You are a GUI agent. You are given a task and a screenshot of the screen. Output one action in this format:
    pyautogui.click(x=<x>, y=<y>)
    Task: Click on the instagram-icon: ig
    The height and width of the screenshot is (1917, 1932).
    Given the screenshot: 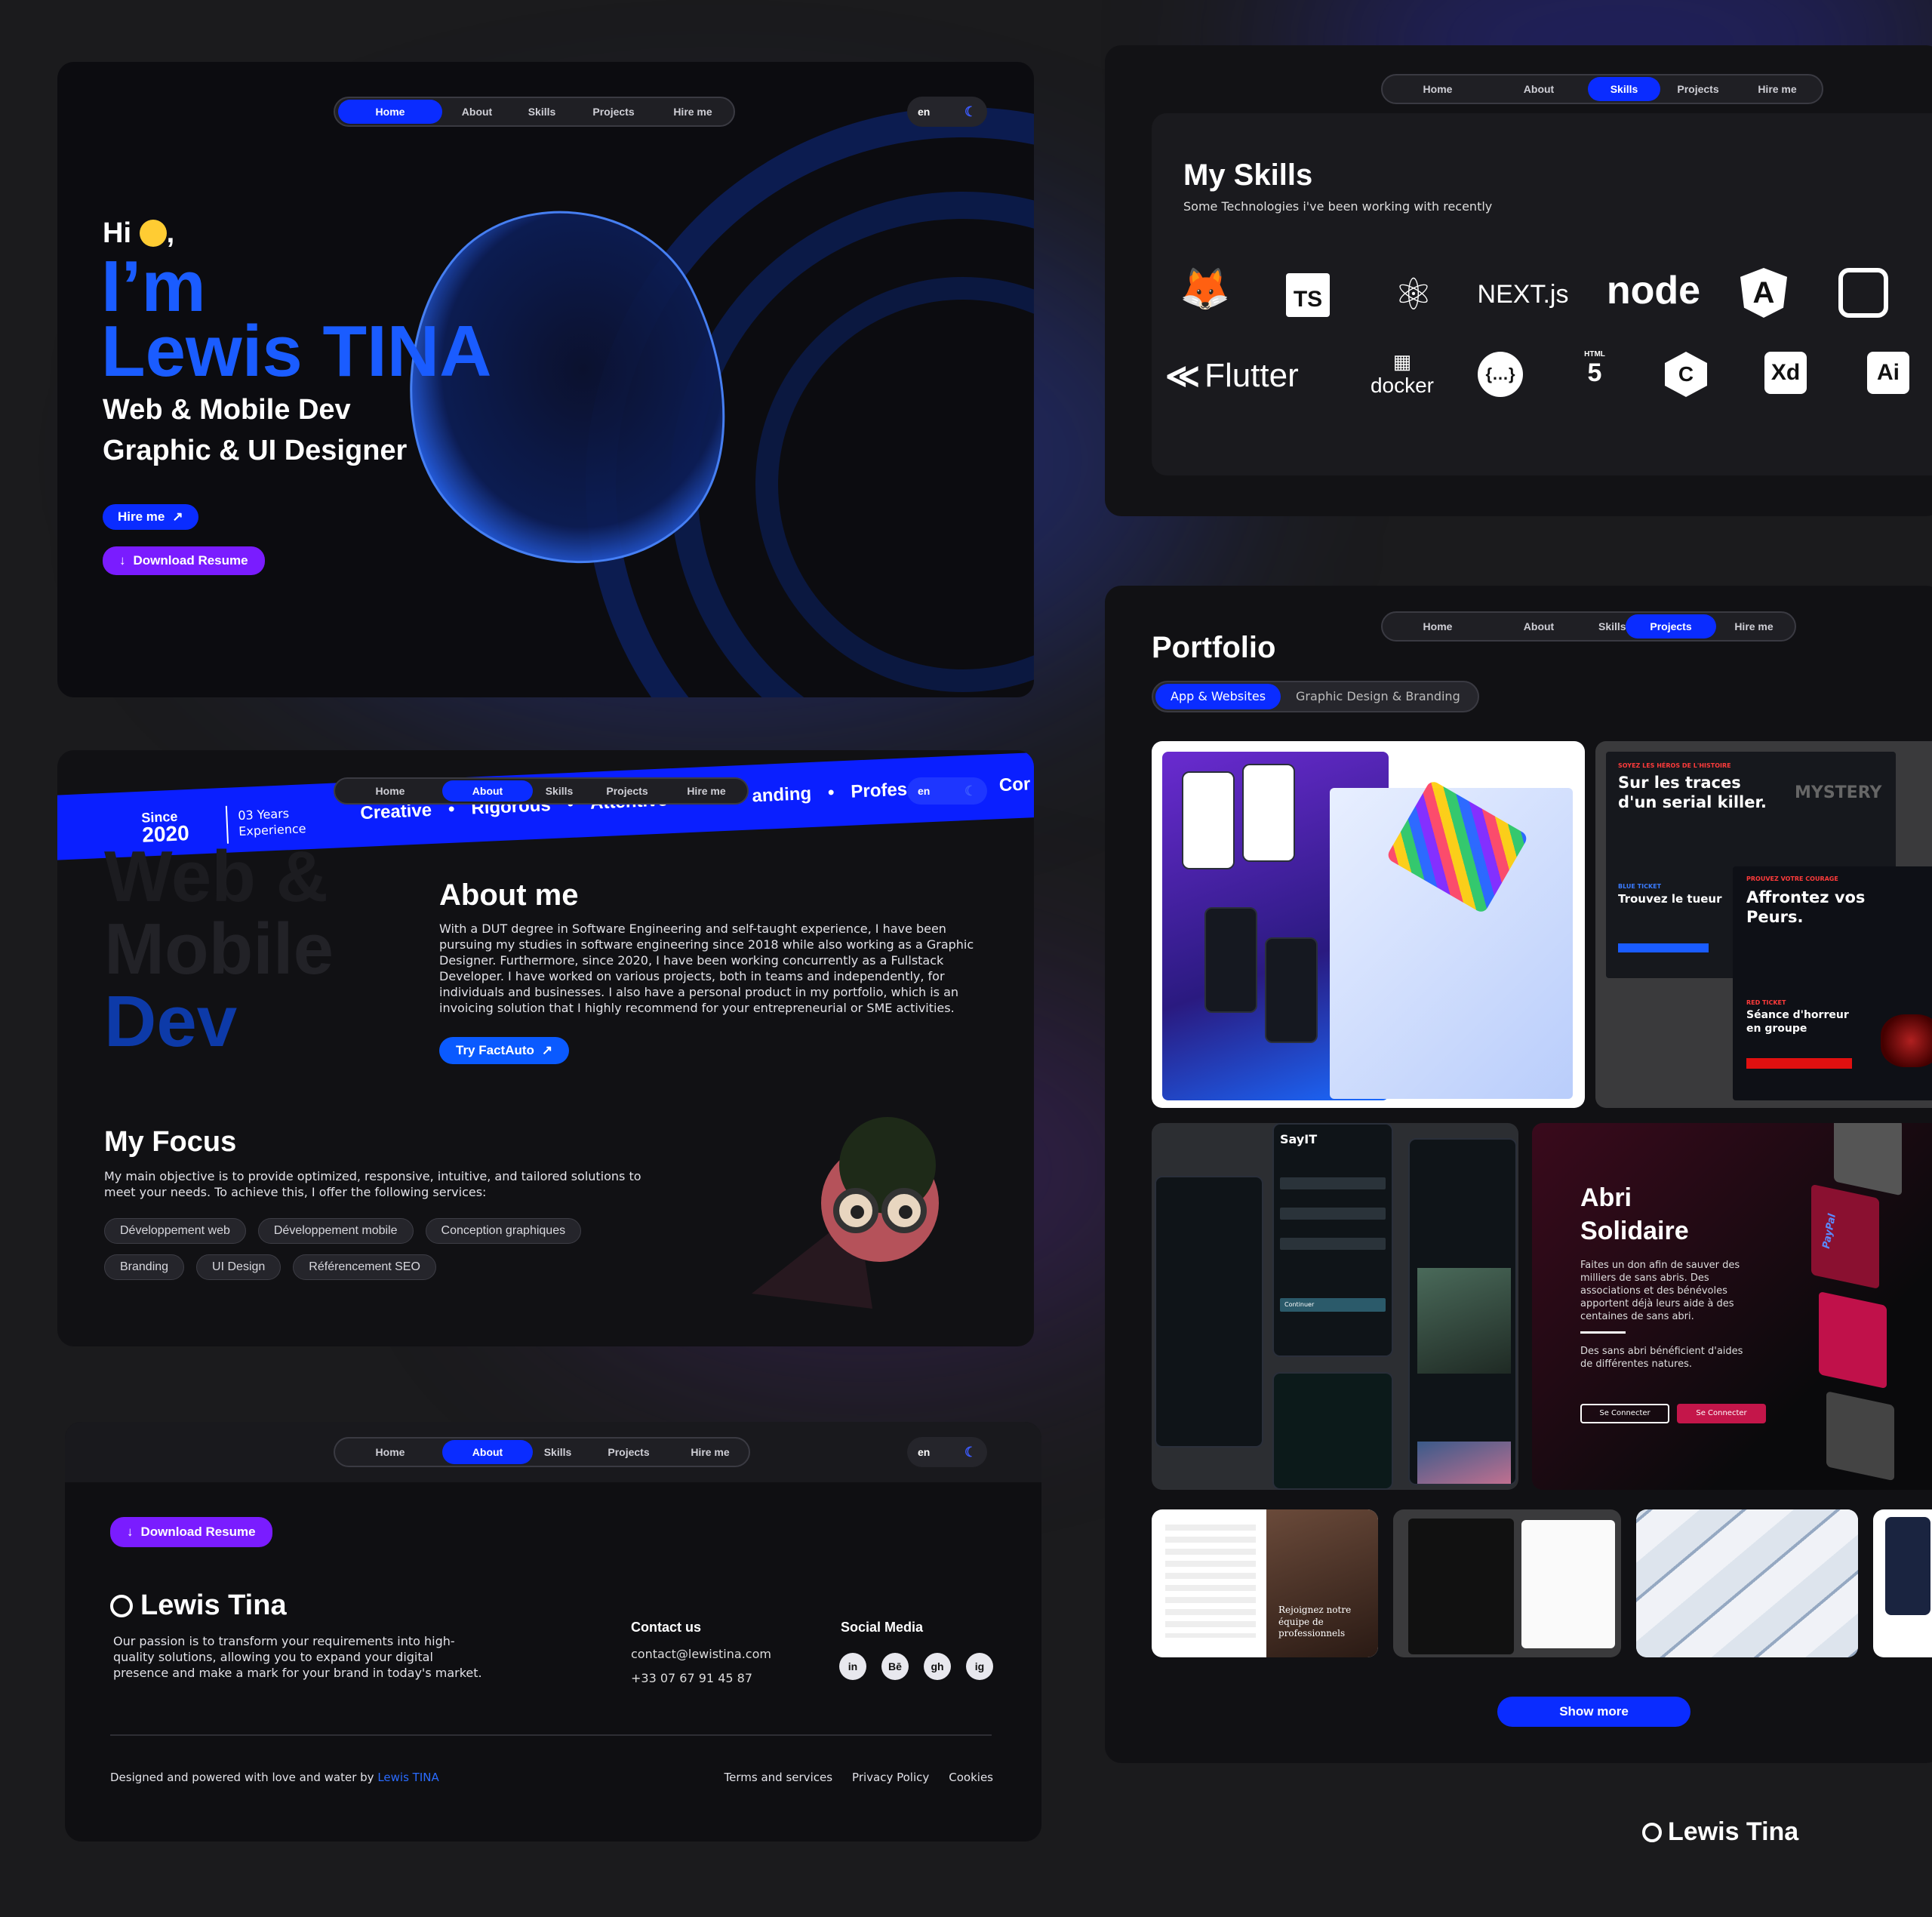 What is the action you would take?
    pyautogui.click(x=979, y=1666)
    